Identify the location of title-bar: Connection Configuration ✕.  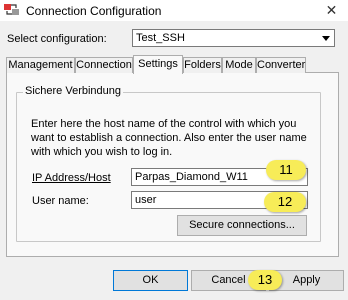
(174, 10).